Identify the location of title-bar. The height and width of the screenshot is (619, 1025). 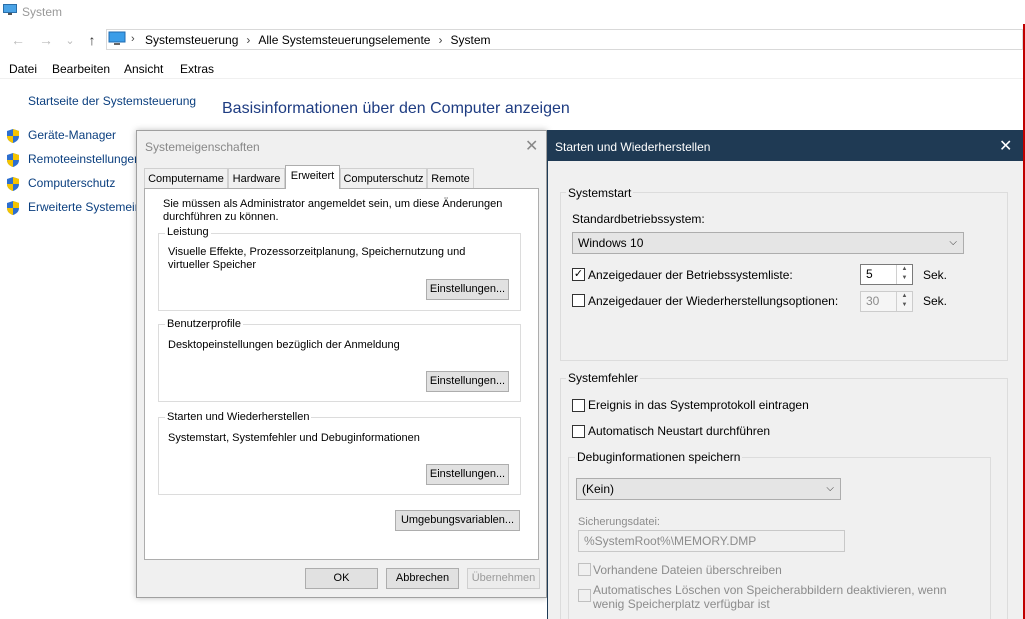
(512, 12).